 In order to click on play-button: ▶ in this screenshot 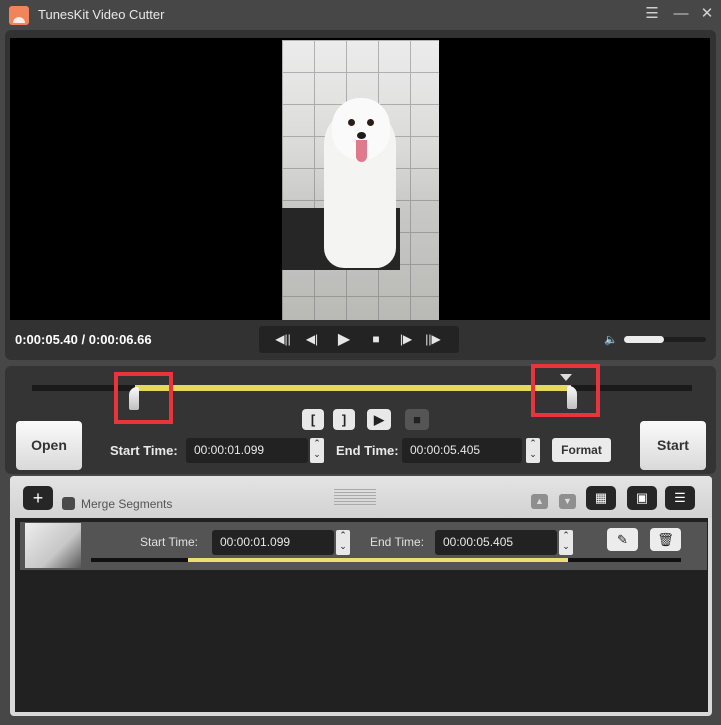, I will do `click(344, 339)`.